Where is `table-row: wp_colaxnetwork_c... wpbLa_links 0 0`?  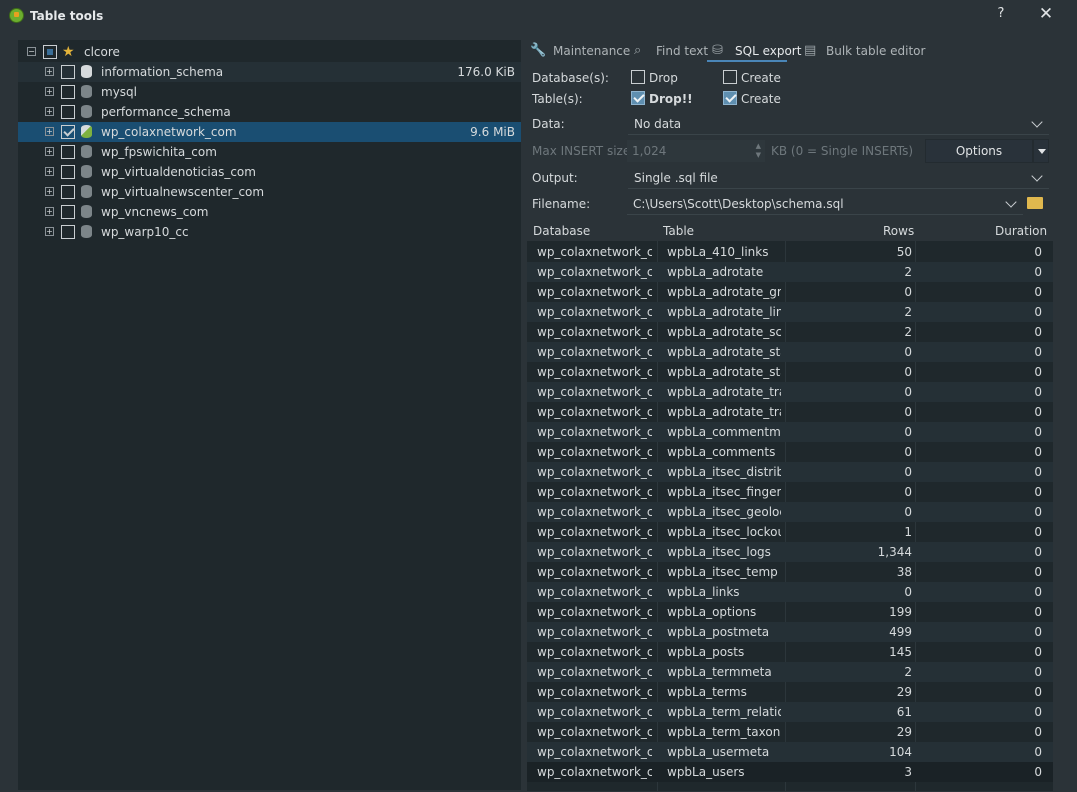 table-row: wp_colaxnetwork_c... wpbLa_links 0 0 is located at coordinates (790, 592).